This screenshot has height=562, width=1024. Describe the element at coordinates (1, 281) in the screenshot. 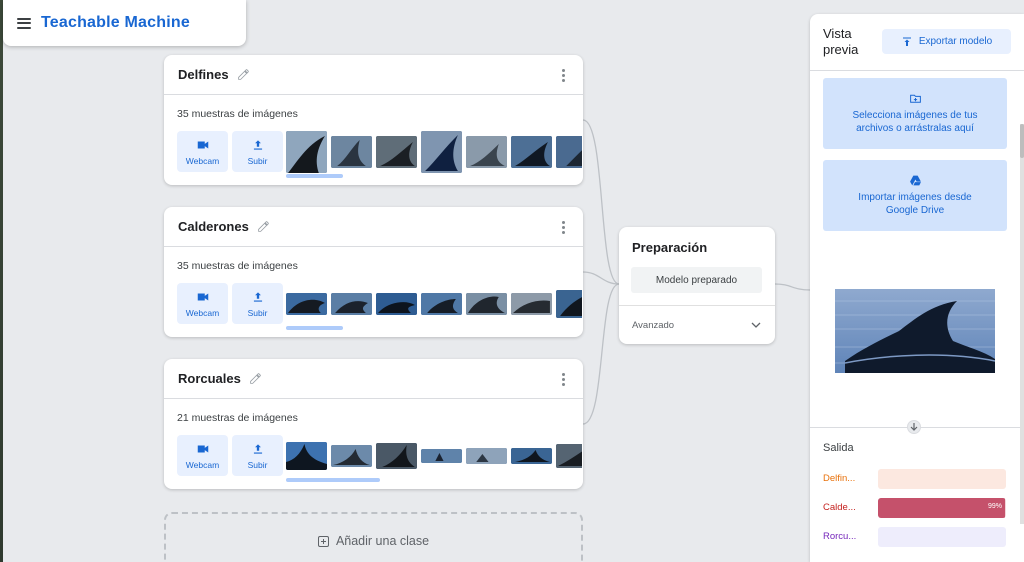

I see `background-strip` at that location.